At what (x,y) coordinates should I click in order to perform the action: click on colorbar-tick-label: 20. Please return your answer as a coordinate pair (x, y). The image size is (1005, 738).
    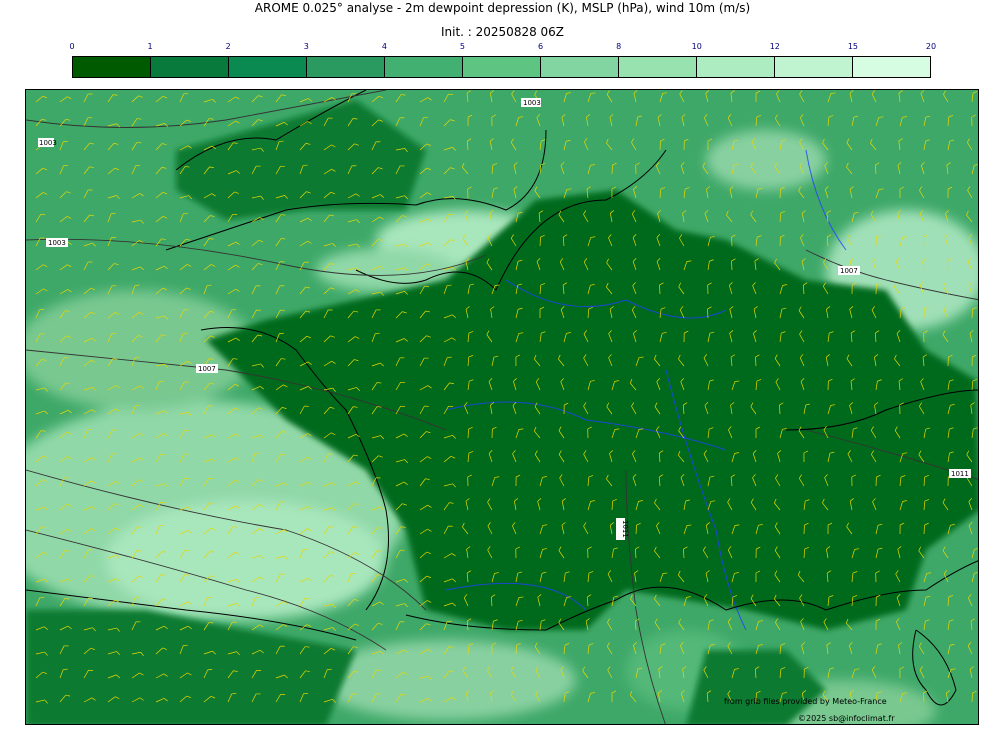
    Looking at the image, I should click on (931, 46).